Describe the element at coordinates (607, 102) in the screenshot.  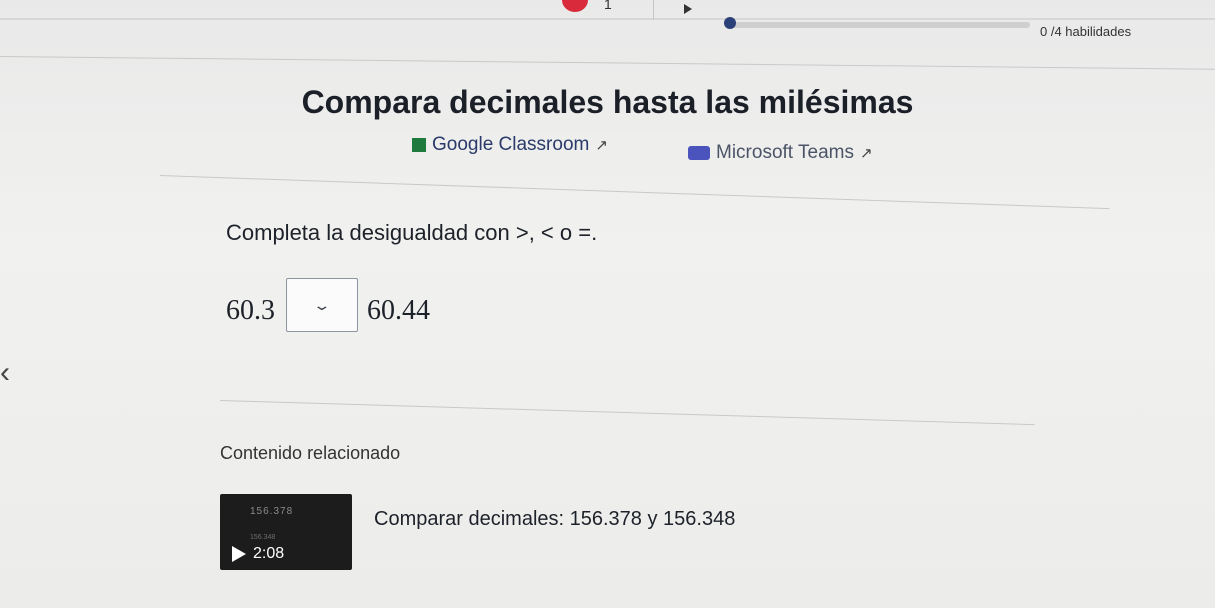
I see `exercise-title: Compara decimales hasta las milésimas` at that location.